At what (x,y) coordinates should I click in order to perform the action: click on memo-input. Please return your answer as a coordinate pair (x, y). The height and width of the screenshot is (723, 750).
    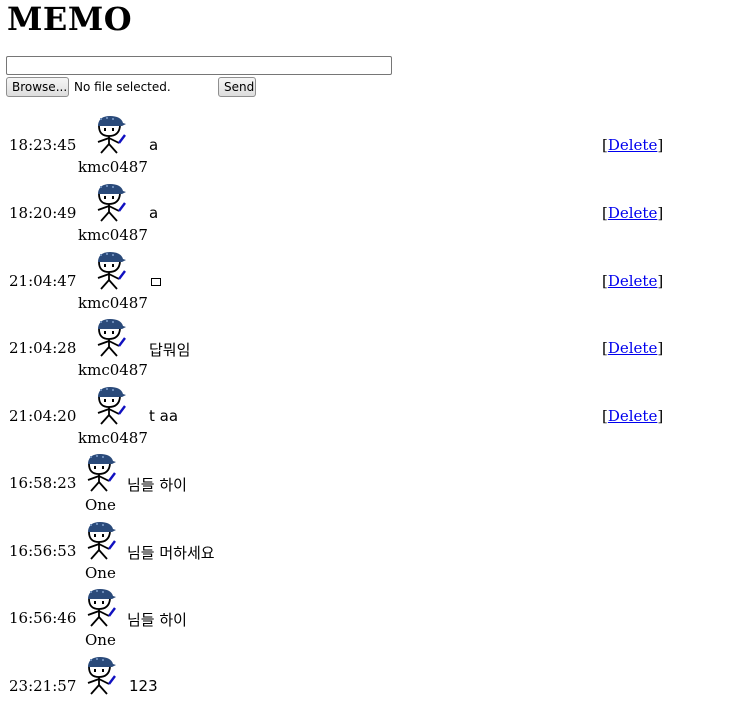
    Looking at the image, I should click on (199, 65).